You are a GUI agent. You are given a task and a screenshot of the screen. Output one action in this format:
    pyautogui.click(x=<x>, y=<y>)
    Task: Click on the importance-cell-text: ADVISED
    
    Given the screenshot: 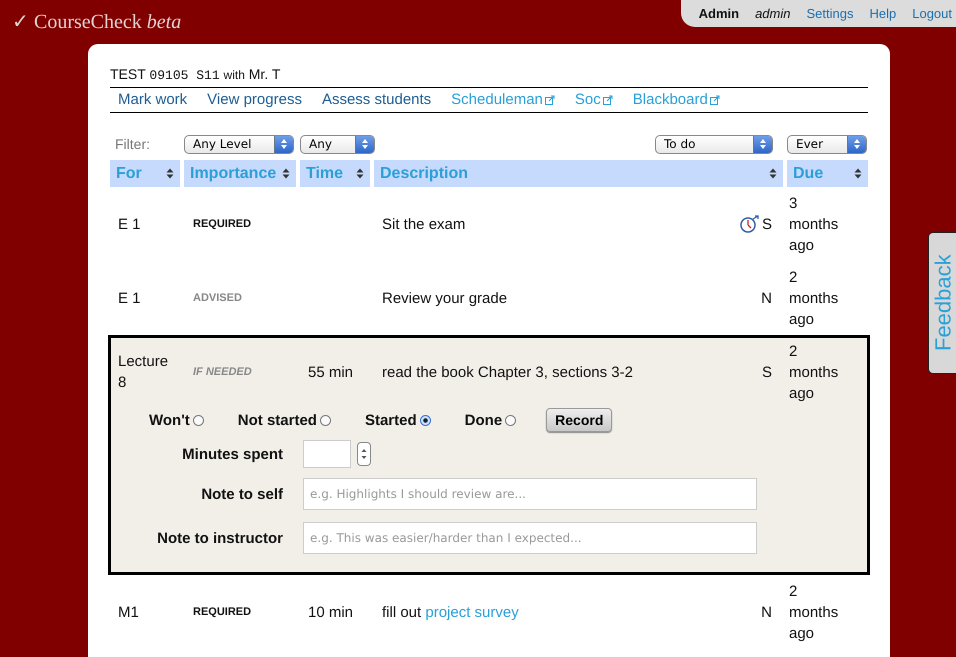 What is the action you would take?
    pyautogui.click(x=217, y=298)
    